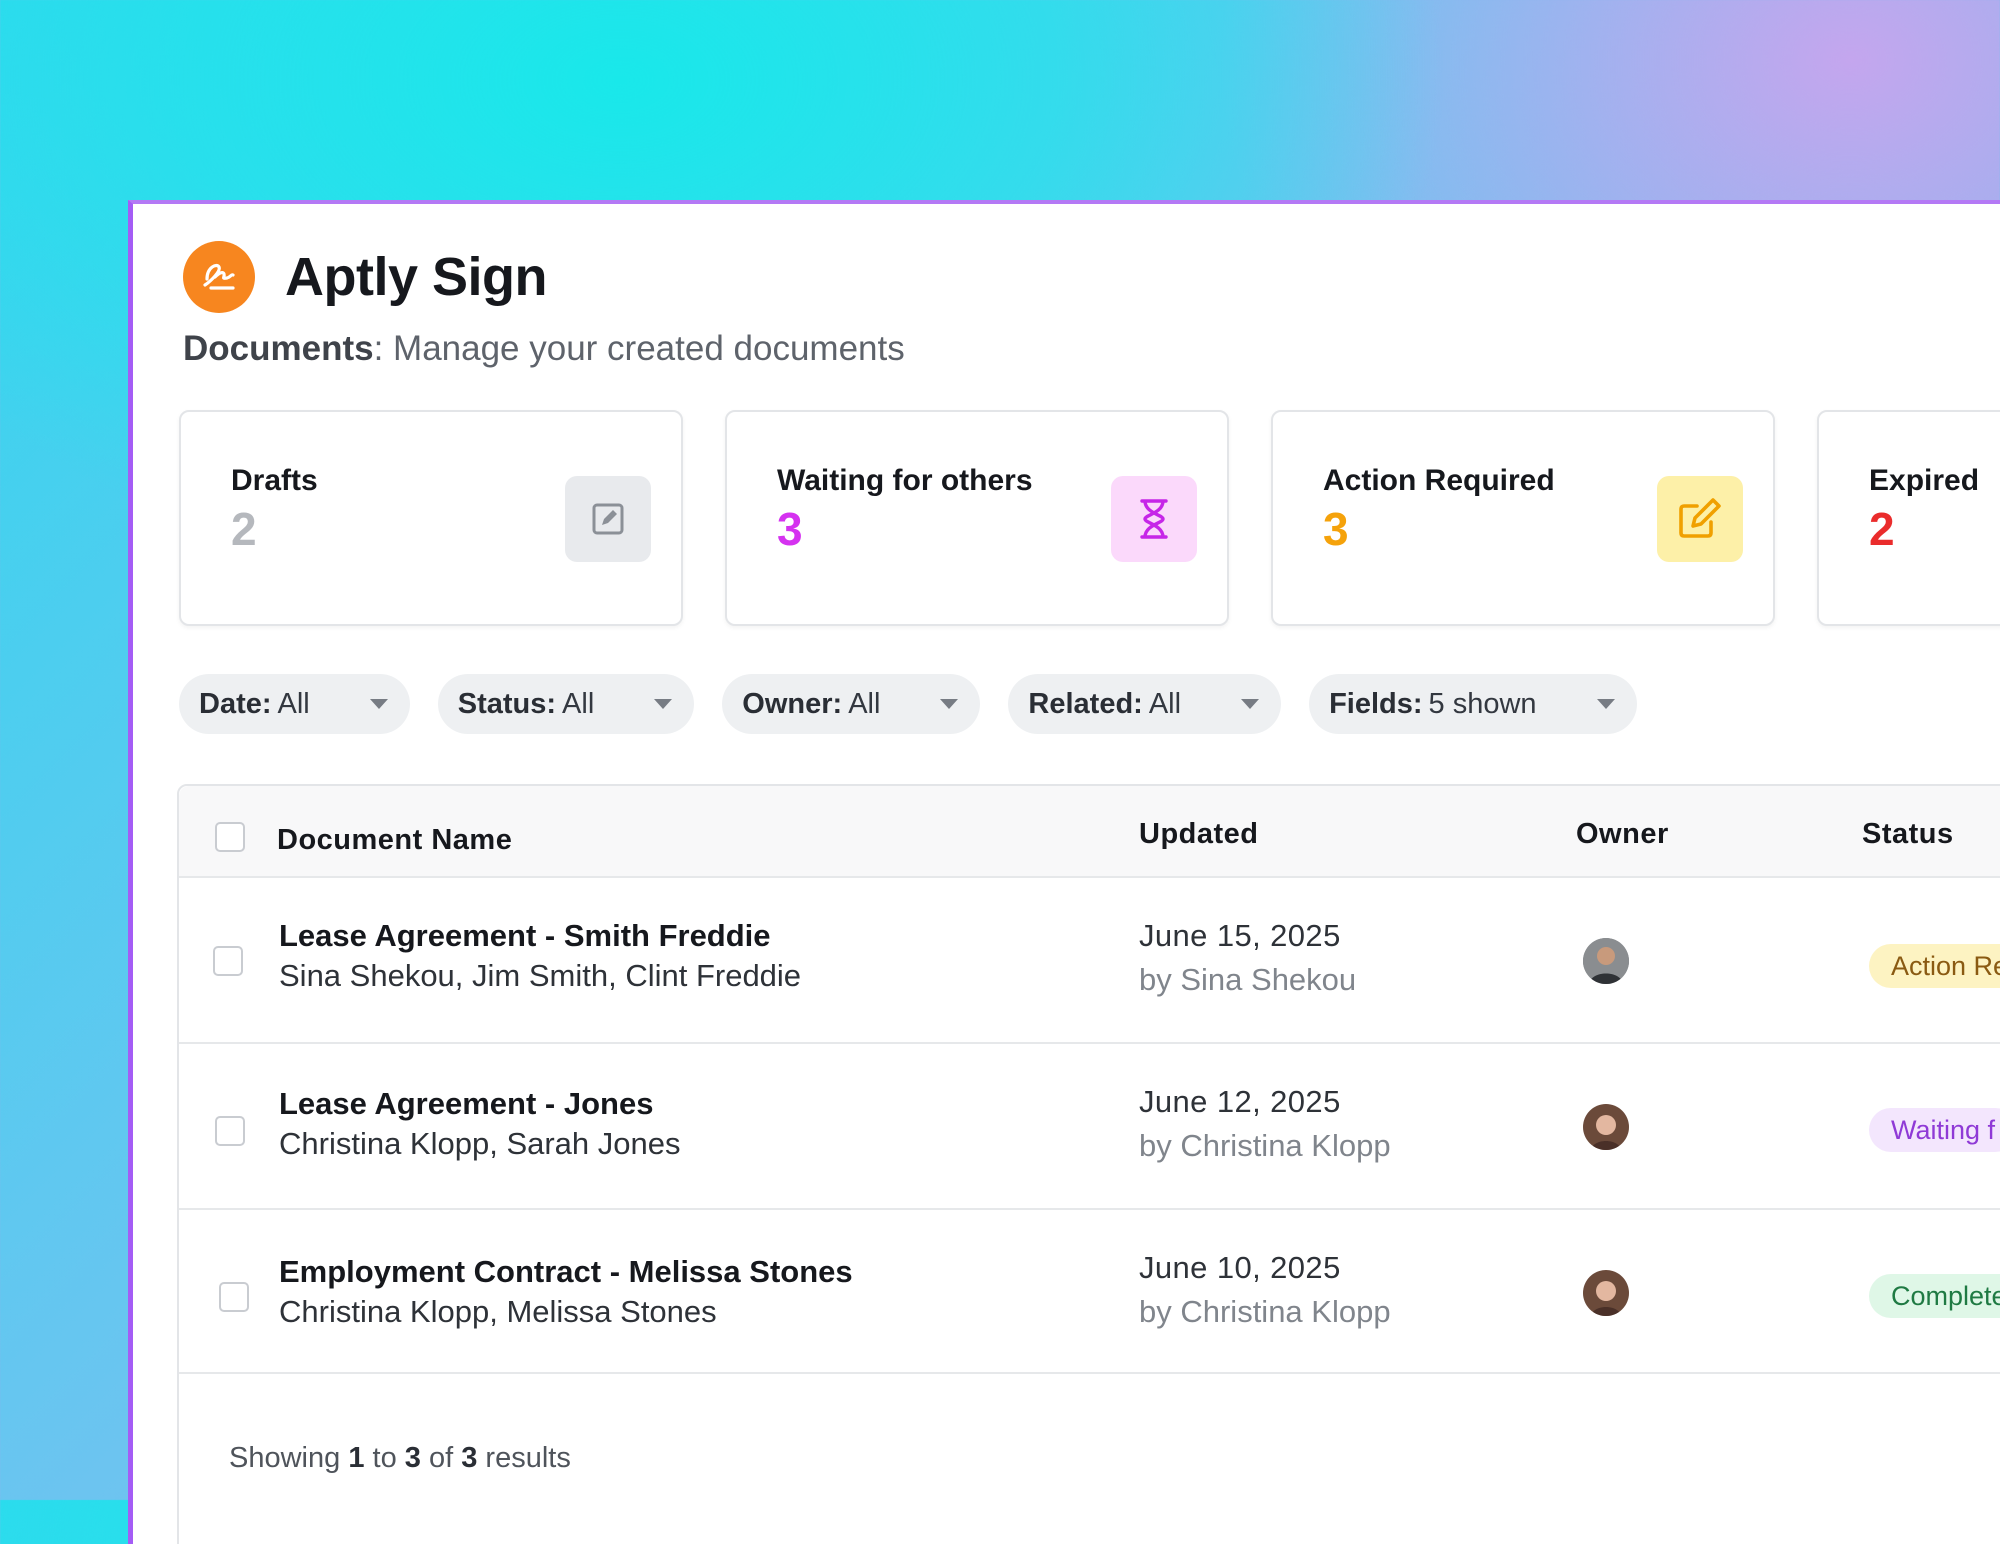 This screenshot has height=1544, width=2000. I want to click on column-header-owner: Owner, so click(1622, 834).